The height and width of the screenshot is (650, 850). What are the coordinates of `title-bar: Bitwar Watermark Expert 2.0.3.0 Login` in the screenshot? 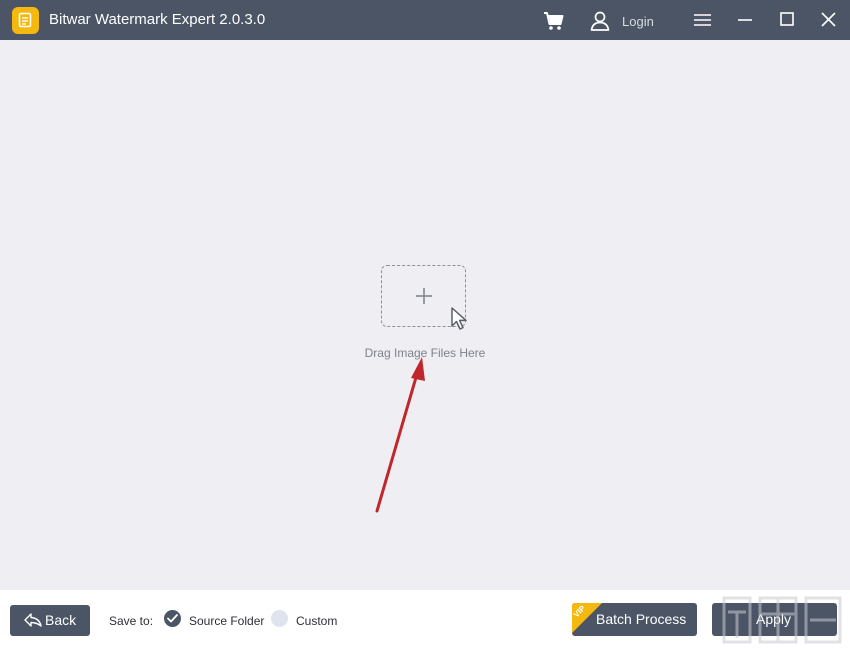 It's located at (425, 20).